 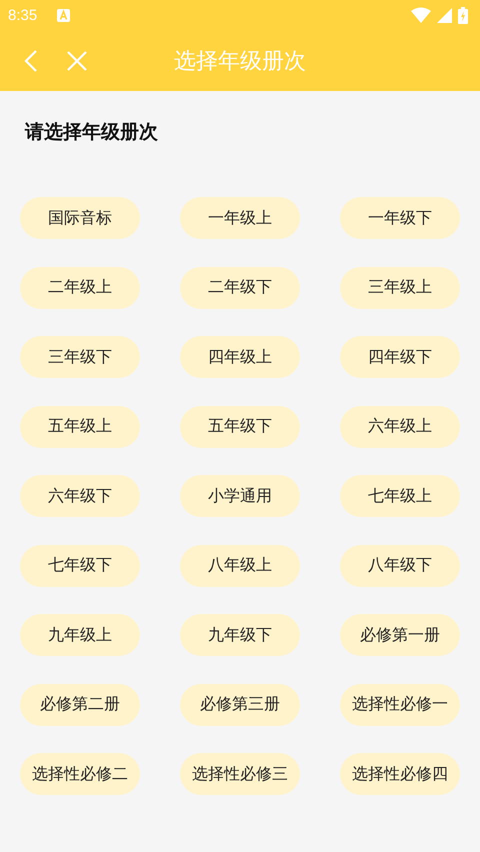 What do you see at coordinates (240, 565) in the screenshot?
I see `grade-chip: 八年级上` at bounding box center [240, 565].